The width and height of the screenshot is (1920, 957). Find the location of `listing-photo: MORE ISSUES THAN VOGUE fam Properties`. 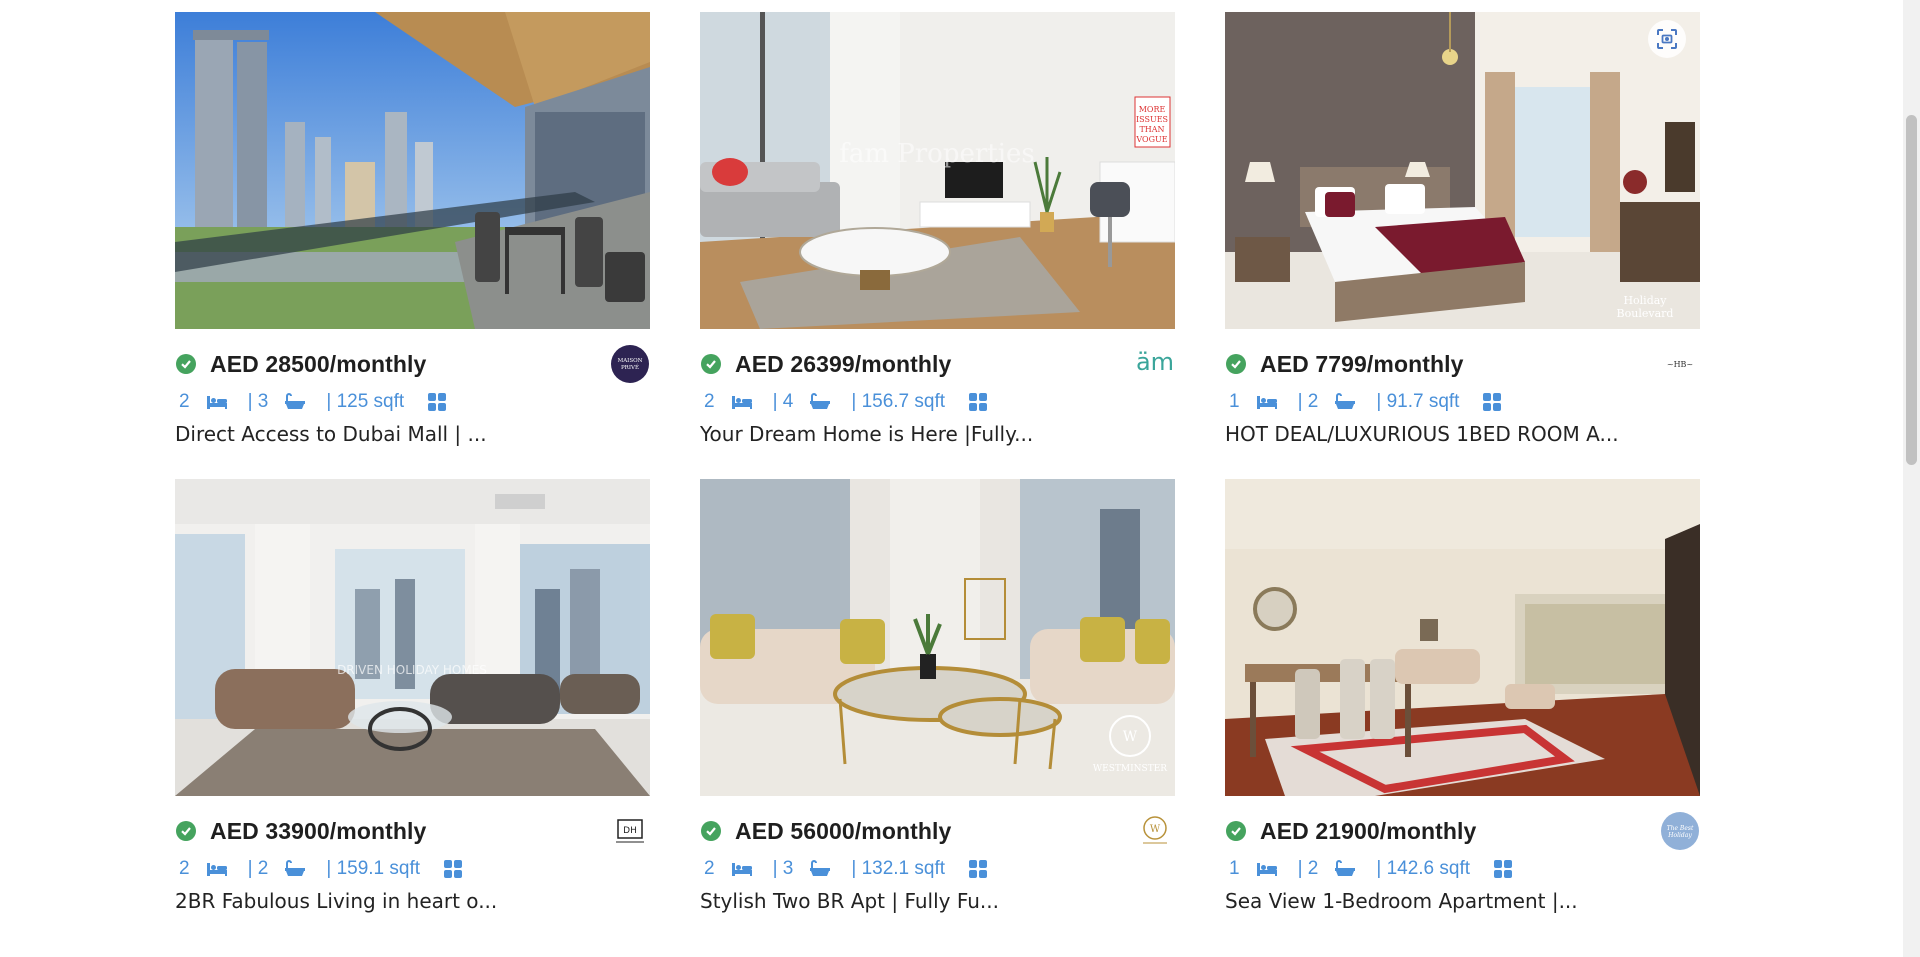

listing-photo: MORE ISSUES THAN VOGUE fam Properties is located at coordinates (937, 170).